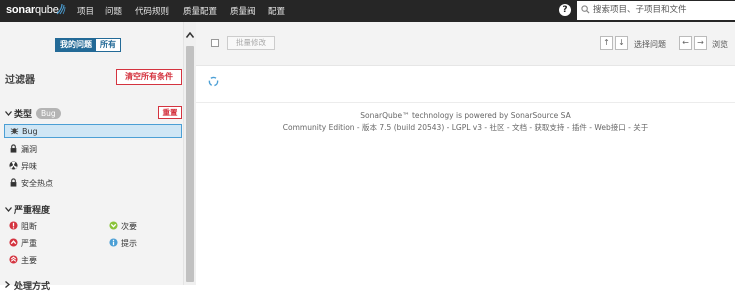 Image resolution: width=735 pixels, height=292 pixels. Describe the element at coordinates (190, 35) in the screenshot. I see `scroll-up-arrow-icon` at that location.